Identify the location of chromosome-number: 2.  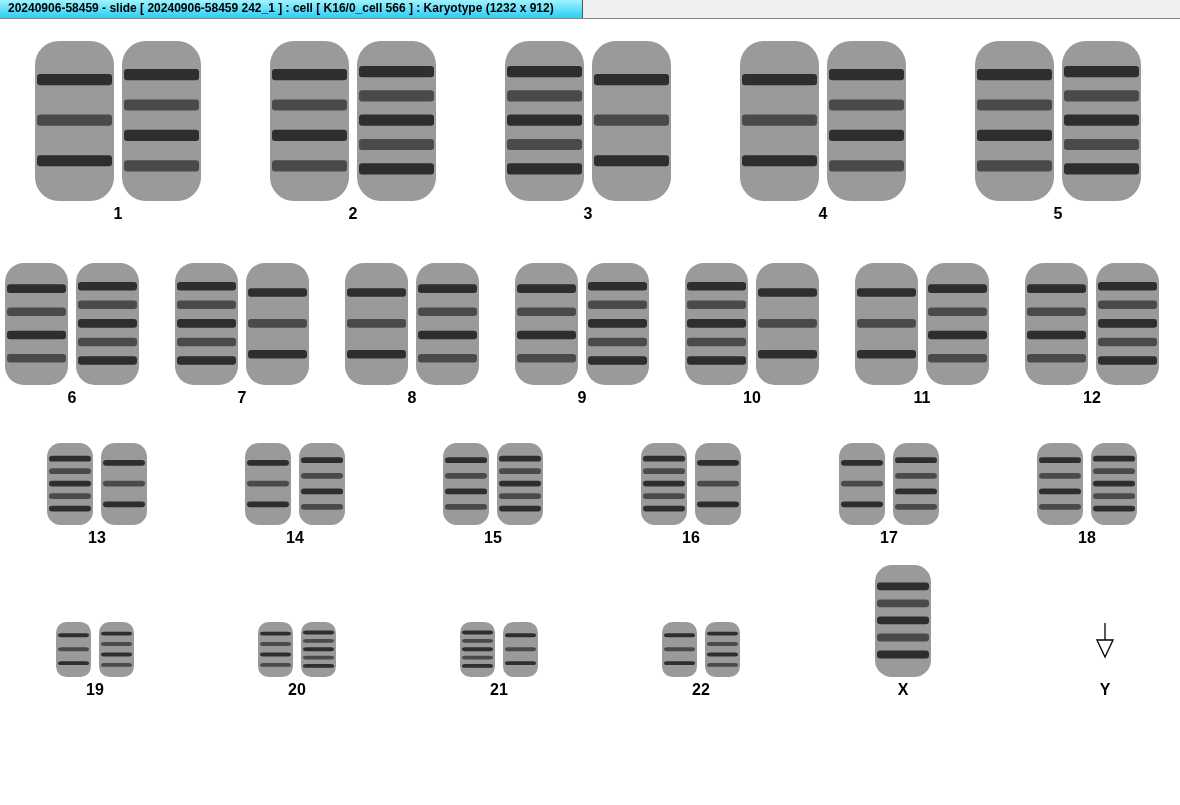
(353, 214).